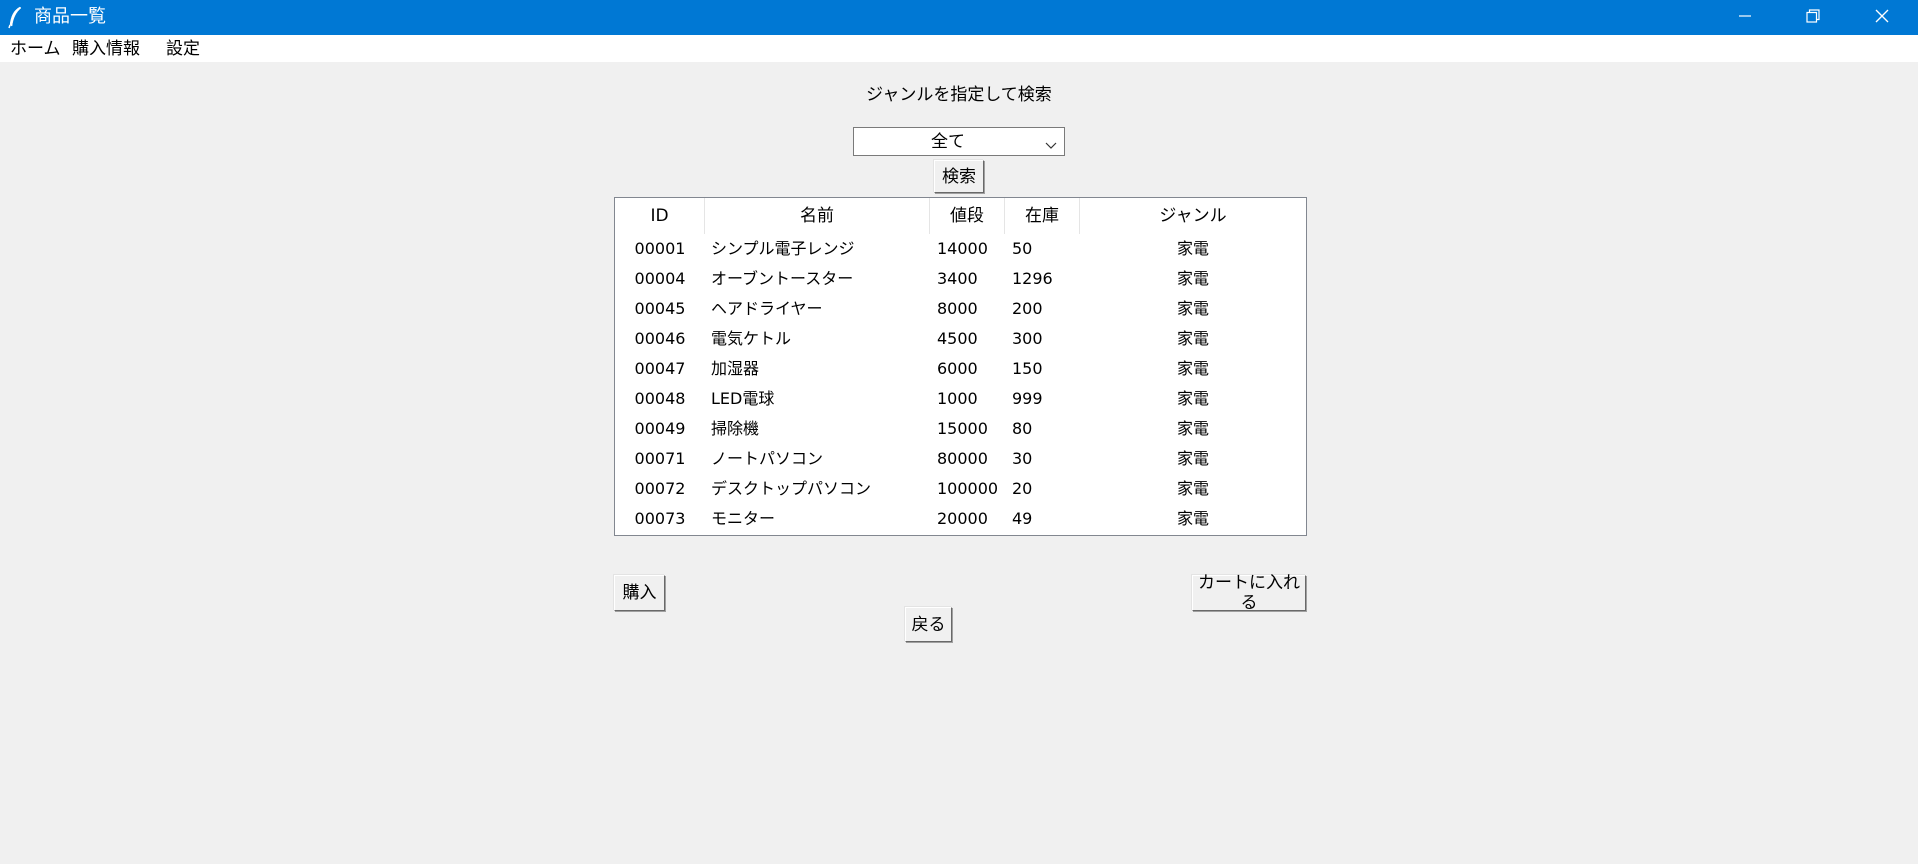 Image resolution: width=1918 pixels, height=864 pixels. I want to click on table-row: 00045 ヘアドライヤー 8000 200 家電, so click(960, 309).